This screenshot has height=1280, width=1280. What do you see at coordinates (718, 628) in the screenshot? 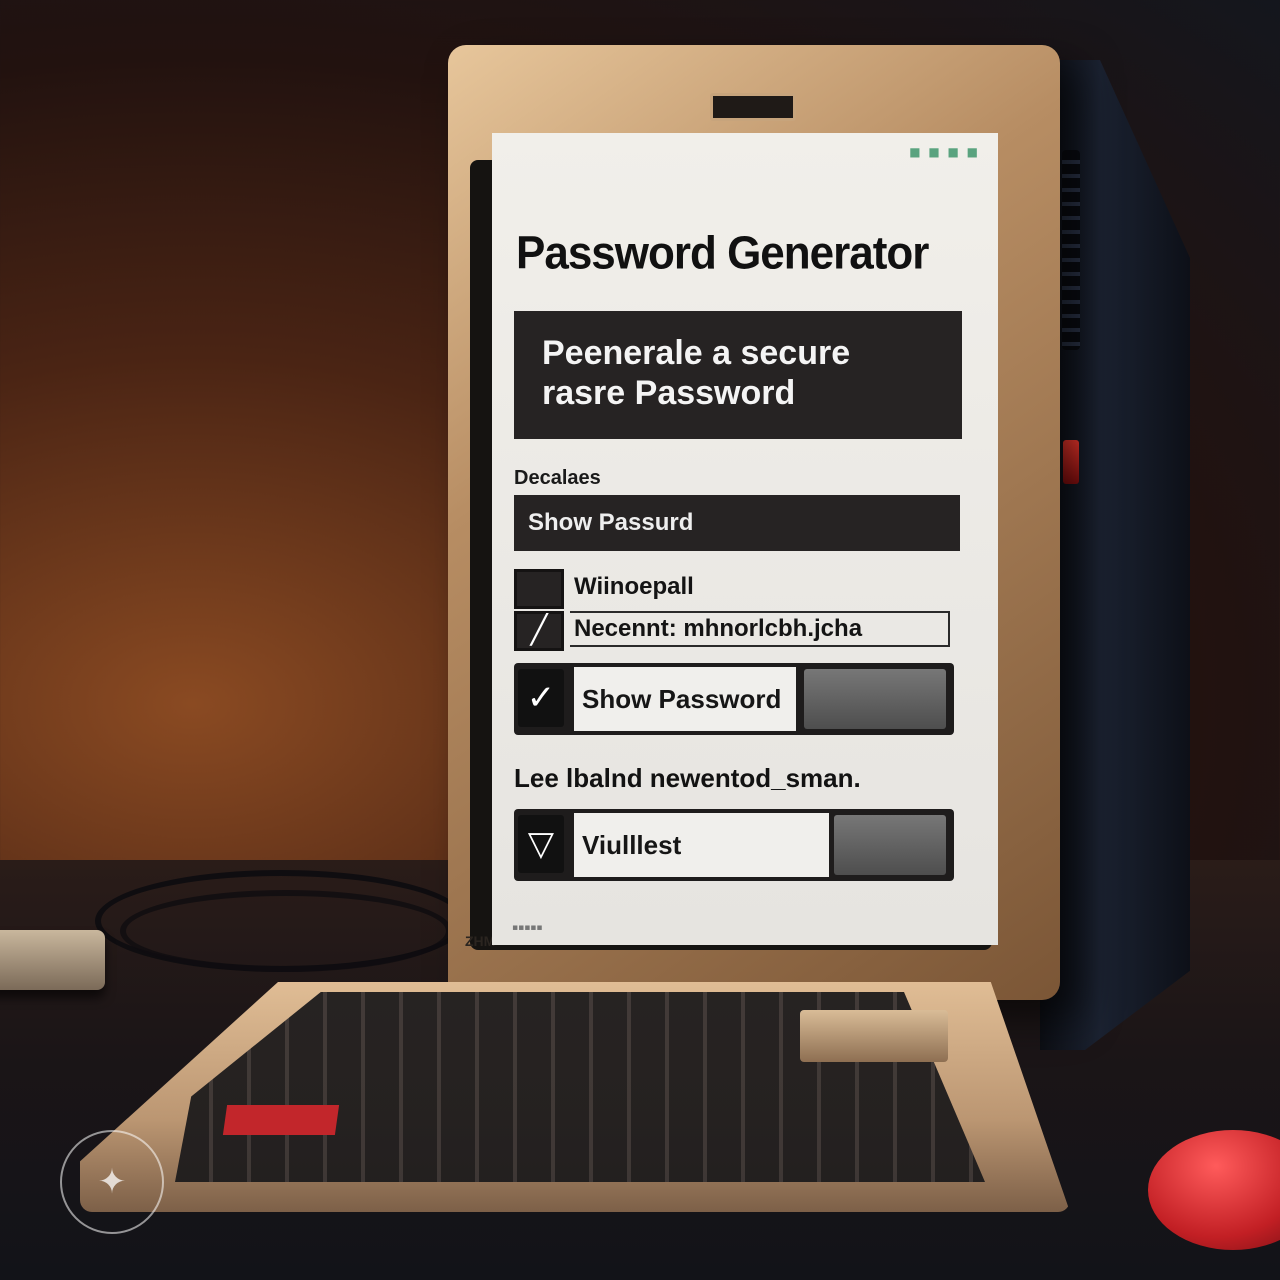
I see `option-label: Necennt: mhnorlcbh.jcha` at bounding box center [718, 628].